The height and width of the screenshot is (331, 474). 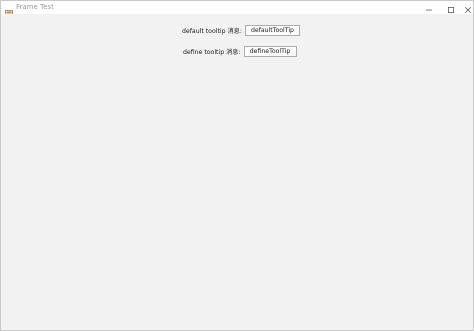 What do you see at coordinates (451, 7) in the screenshot?
I see `maximize-button` at bounding box center [451, 7].